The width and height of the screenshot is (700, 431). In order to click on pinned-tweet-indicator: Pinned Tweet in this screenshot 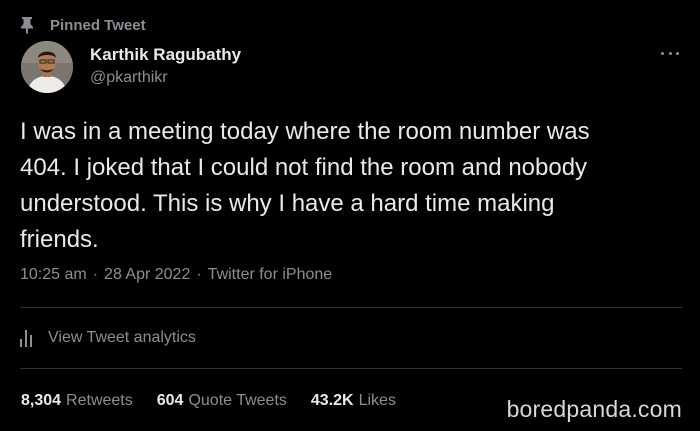, I will do `click(83, 25)`.